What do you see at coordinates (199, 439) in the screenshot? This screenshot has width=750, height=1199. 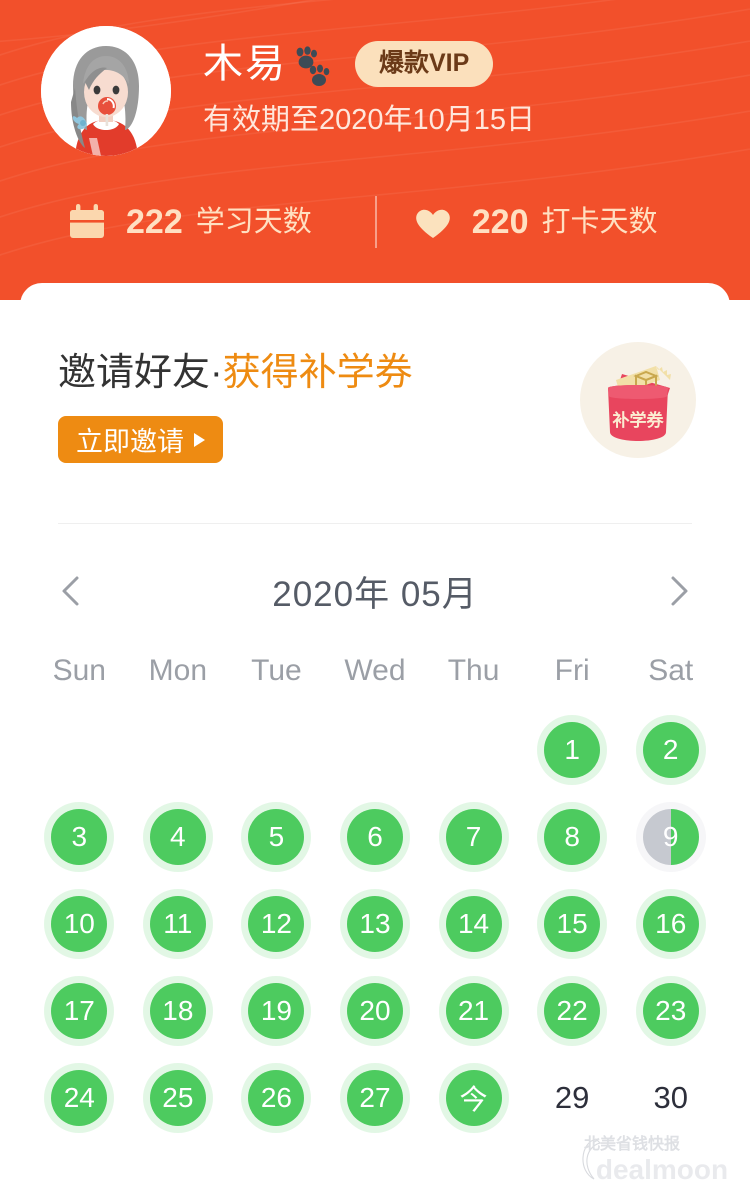 I see `play-triangle-icon` at bounding box center [199, 439].